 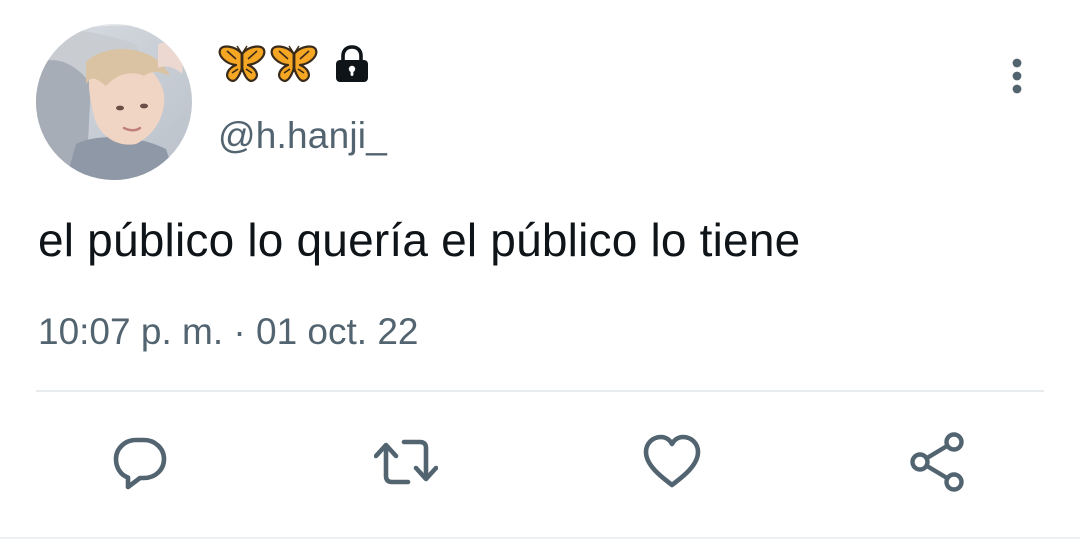 I want to click on avatar, so click(x=114, y=102).